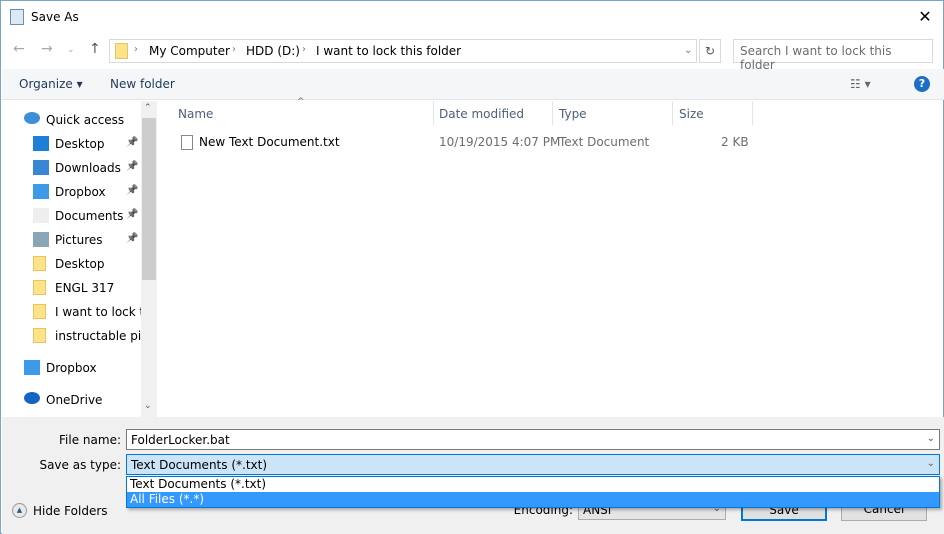 This screenshot has width=944, height=534. Describe the element at coordinates (85, 120) in the screenshot. I see `nav-item-label: Quick access` at that location.